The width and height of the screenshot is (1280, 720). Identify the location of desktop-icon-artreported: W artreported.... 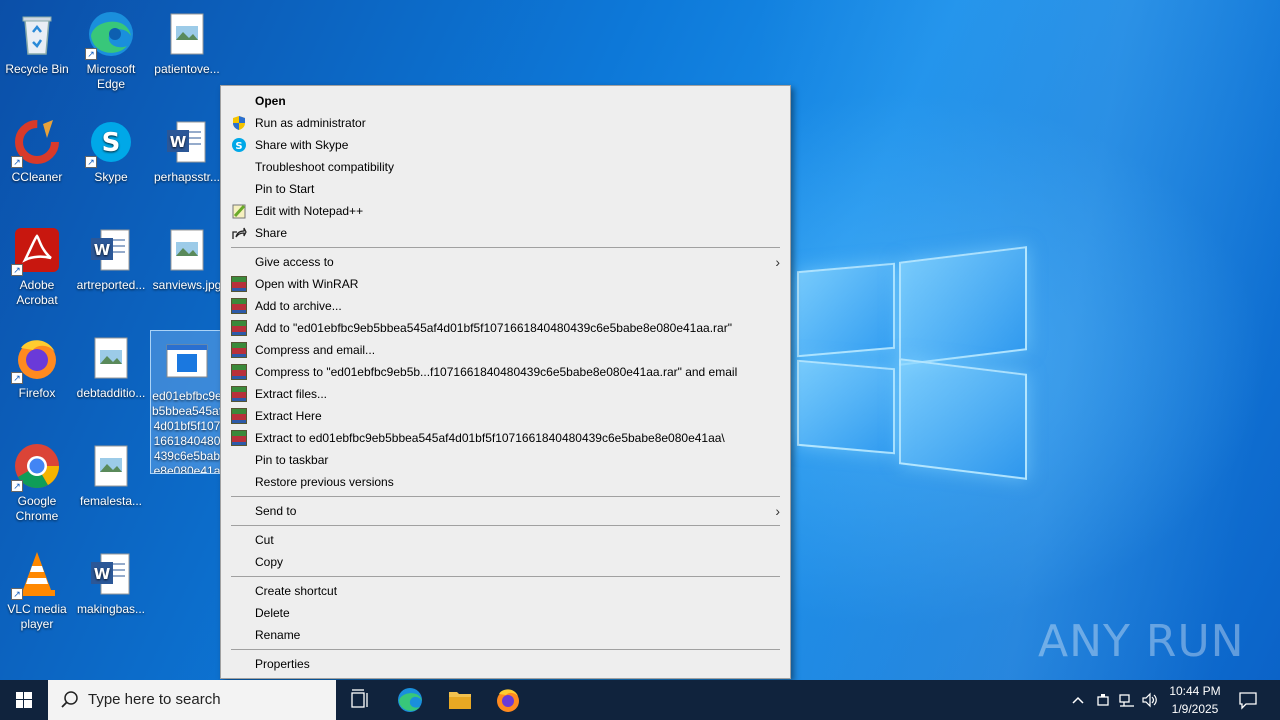
(111, 256).